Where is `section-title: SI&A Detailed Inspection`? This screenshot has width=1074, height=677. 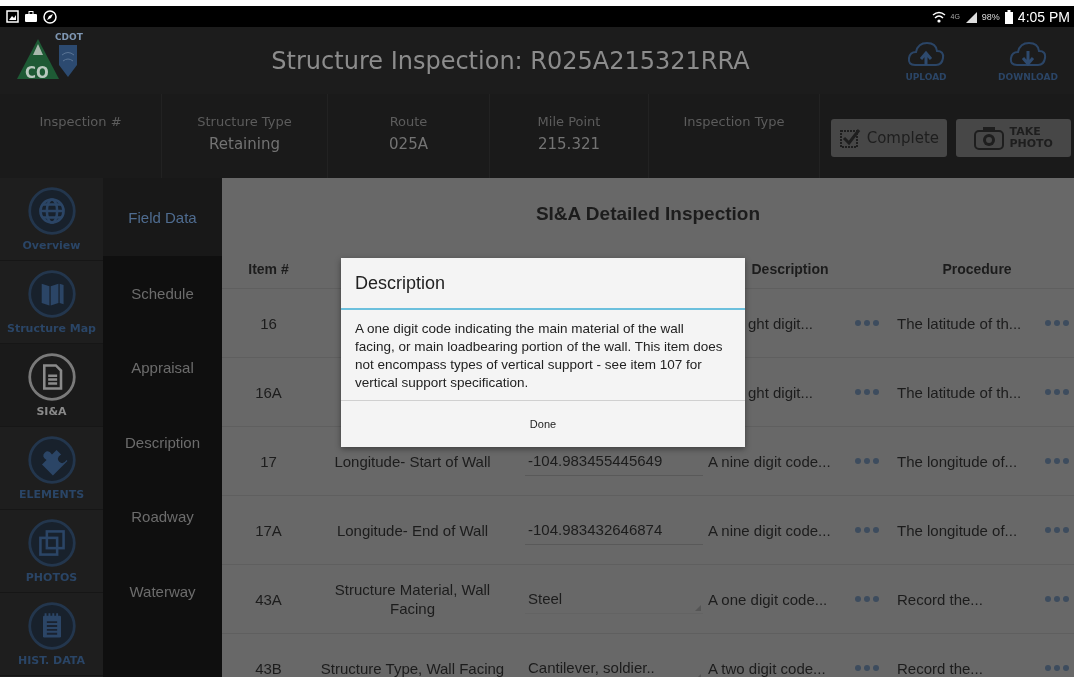
section-title: SI&A Detailed Inspection is located at coordinates (648, 214).